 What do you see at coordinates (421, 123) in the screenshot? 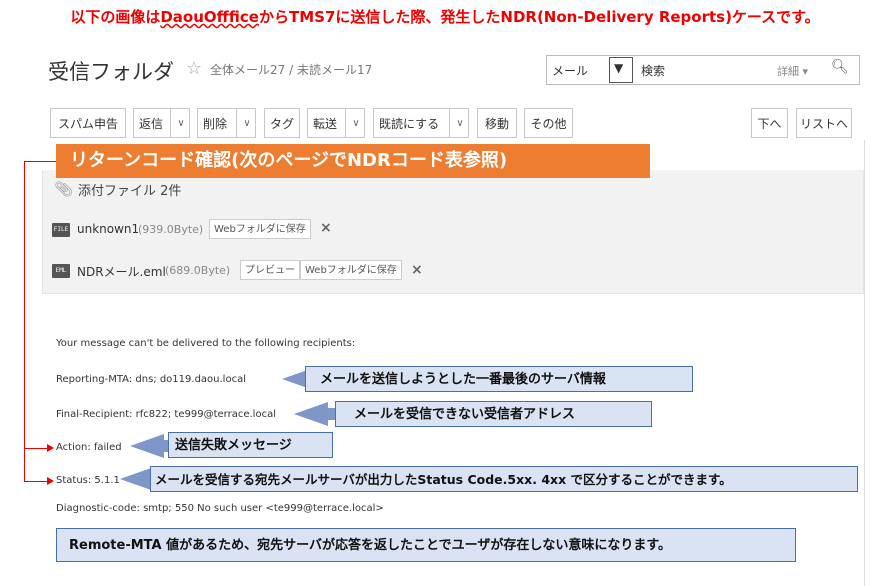
I see `mark-read-button: 既読にする ∨` at bounding box center [421, 123].